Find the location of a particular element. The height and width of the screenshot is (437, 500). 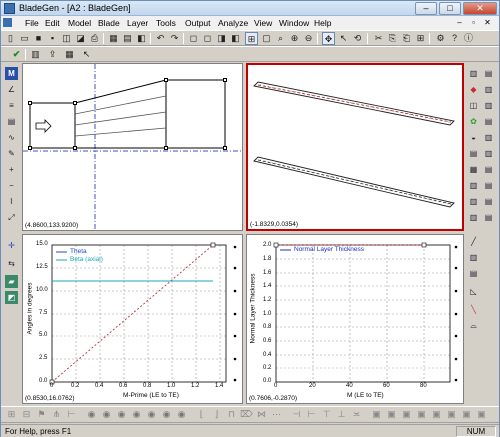

maximize-button: □ is located at coordinates (450, 8).